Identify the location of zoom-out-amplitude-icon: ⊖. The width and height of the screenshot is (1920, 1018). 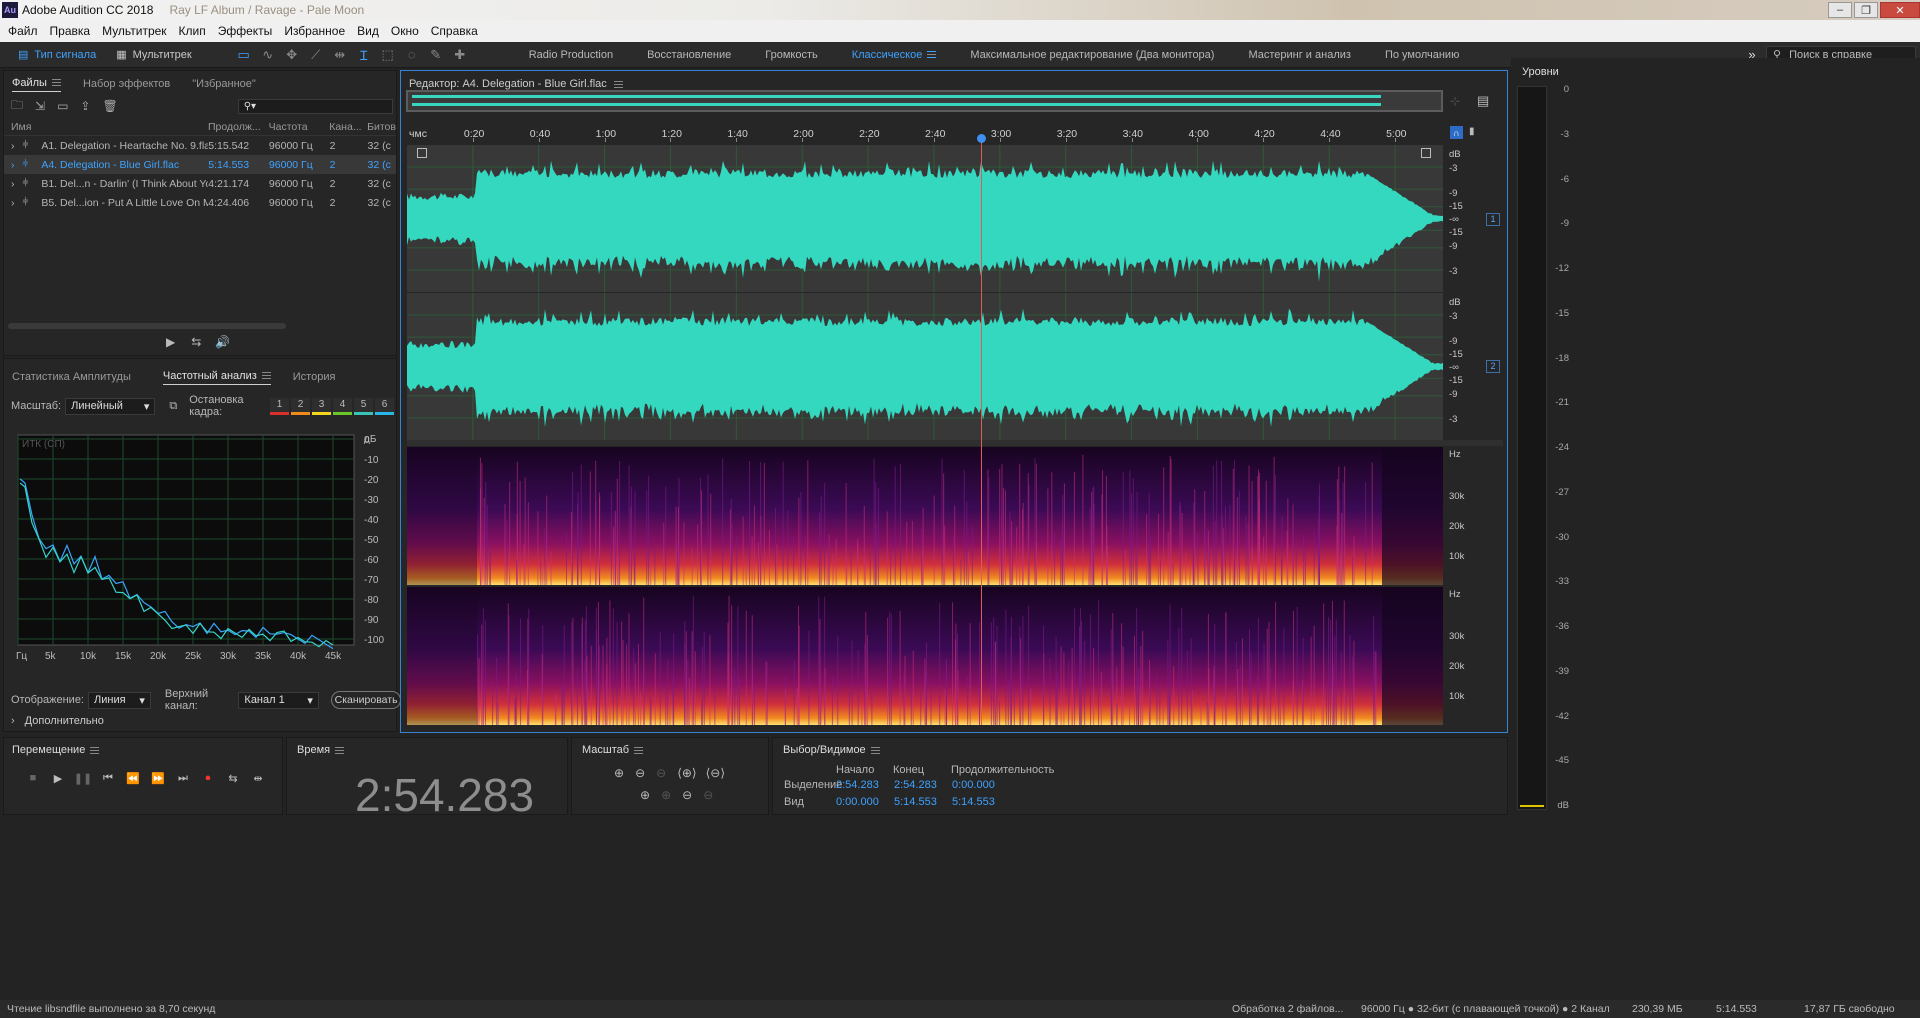
(640, 773).